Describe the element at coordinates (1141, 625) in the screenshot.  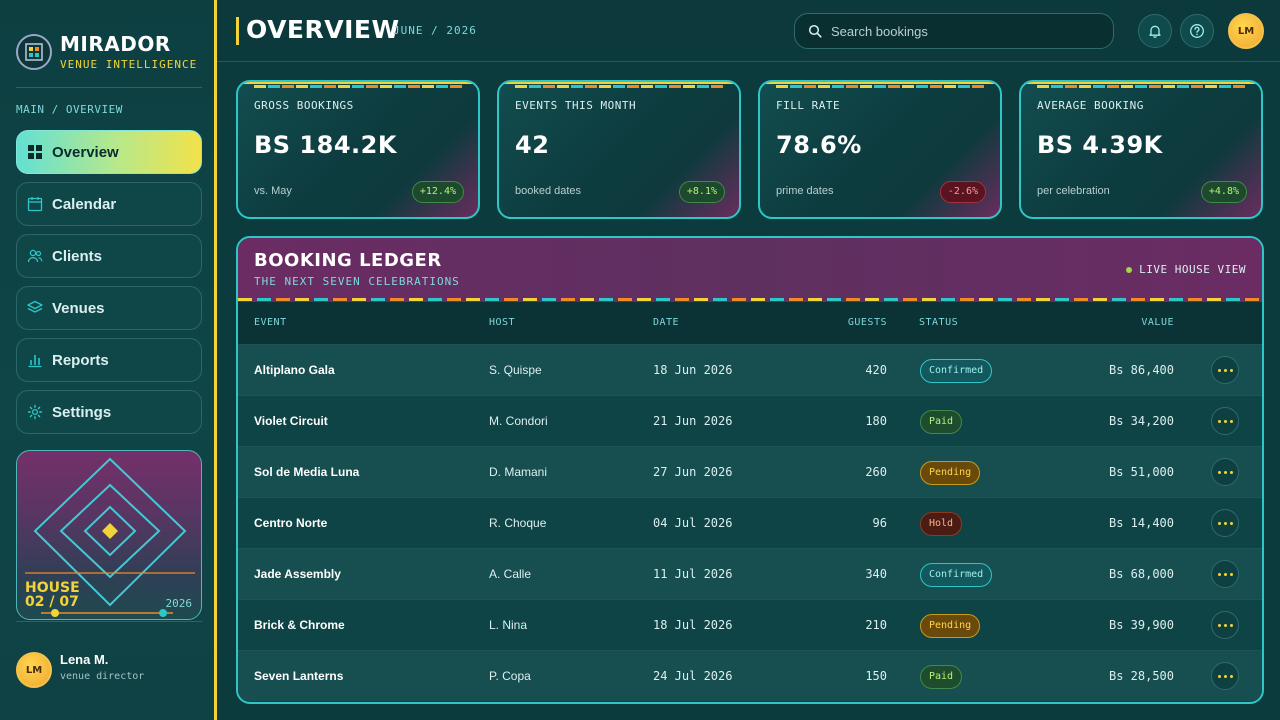
I see `cell-value: Bs 39,900` at that location.